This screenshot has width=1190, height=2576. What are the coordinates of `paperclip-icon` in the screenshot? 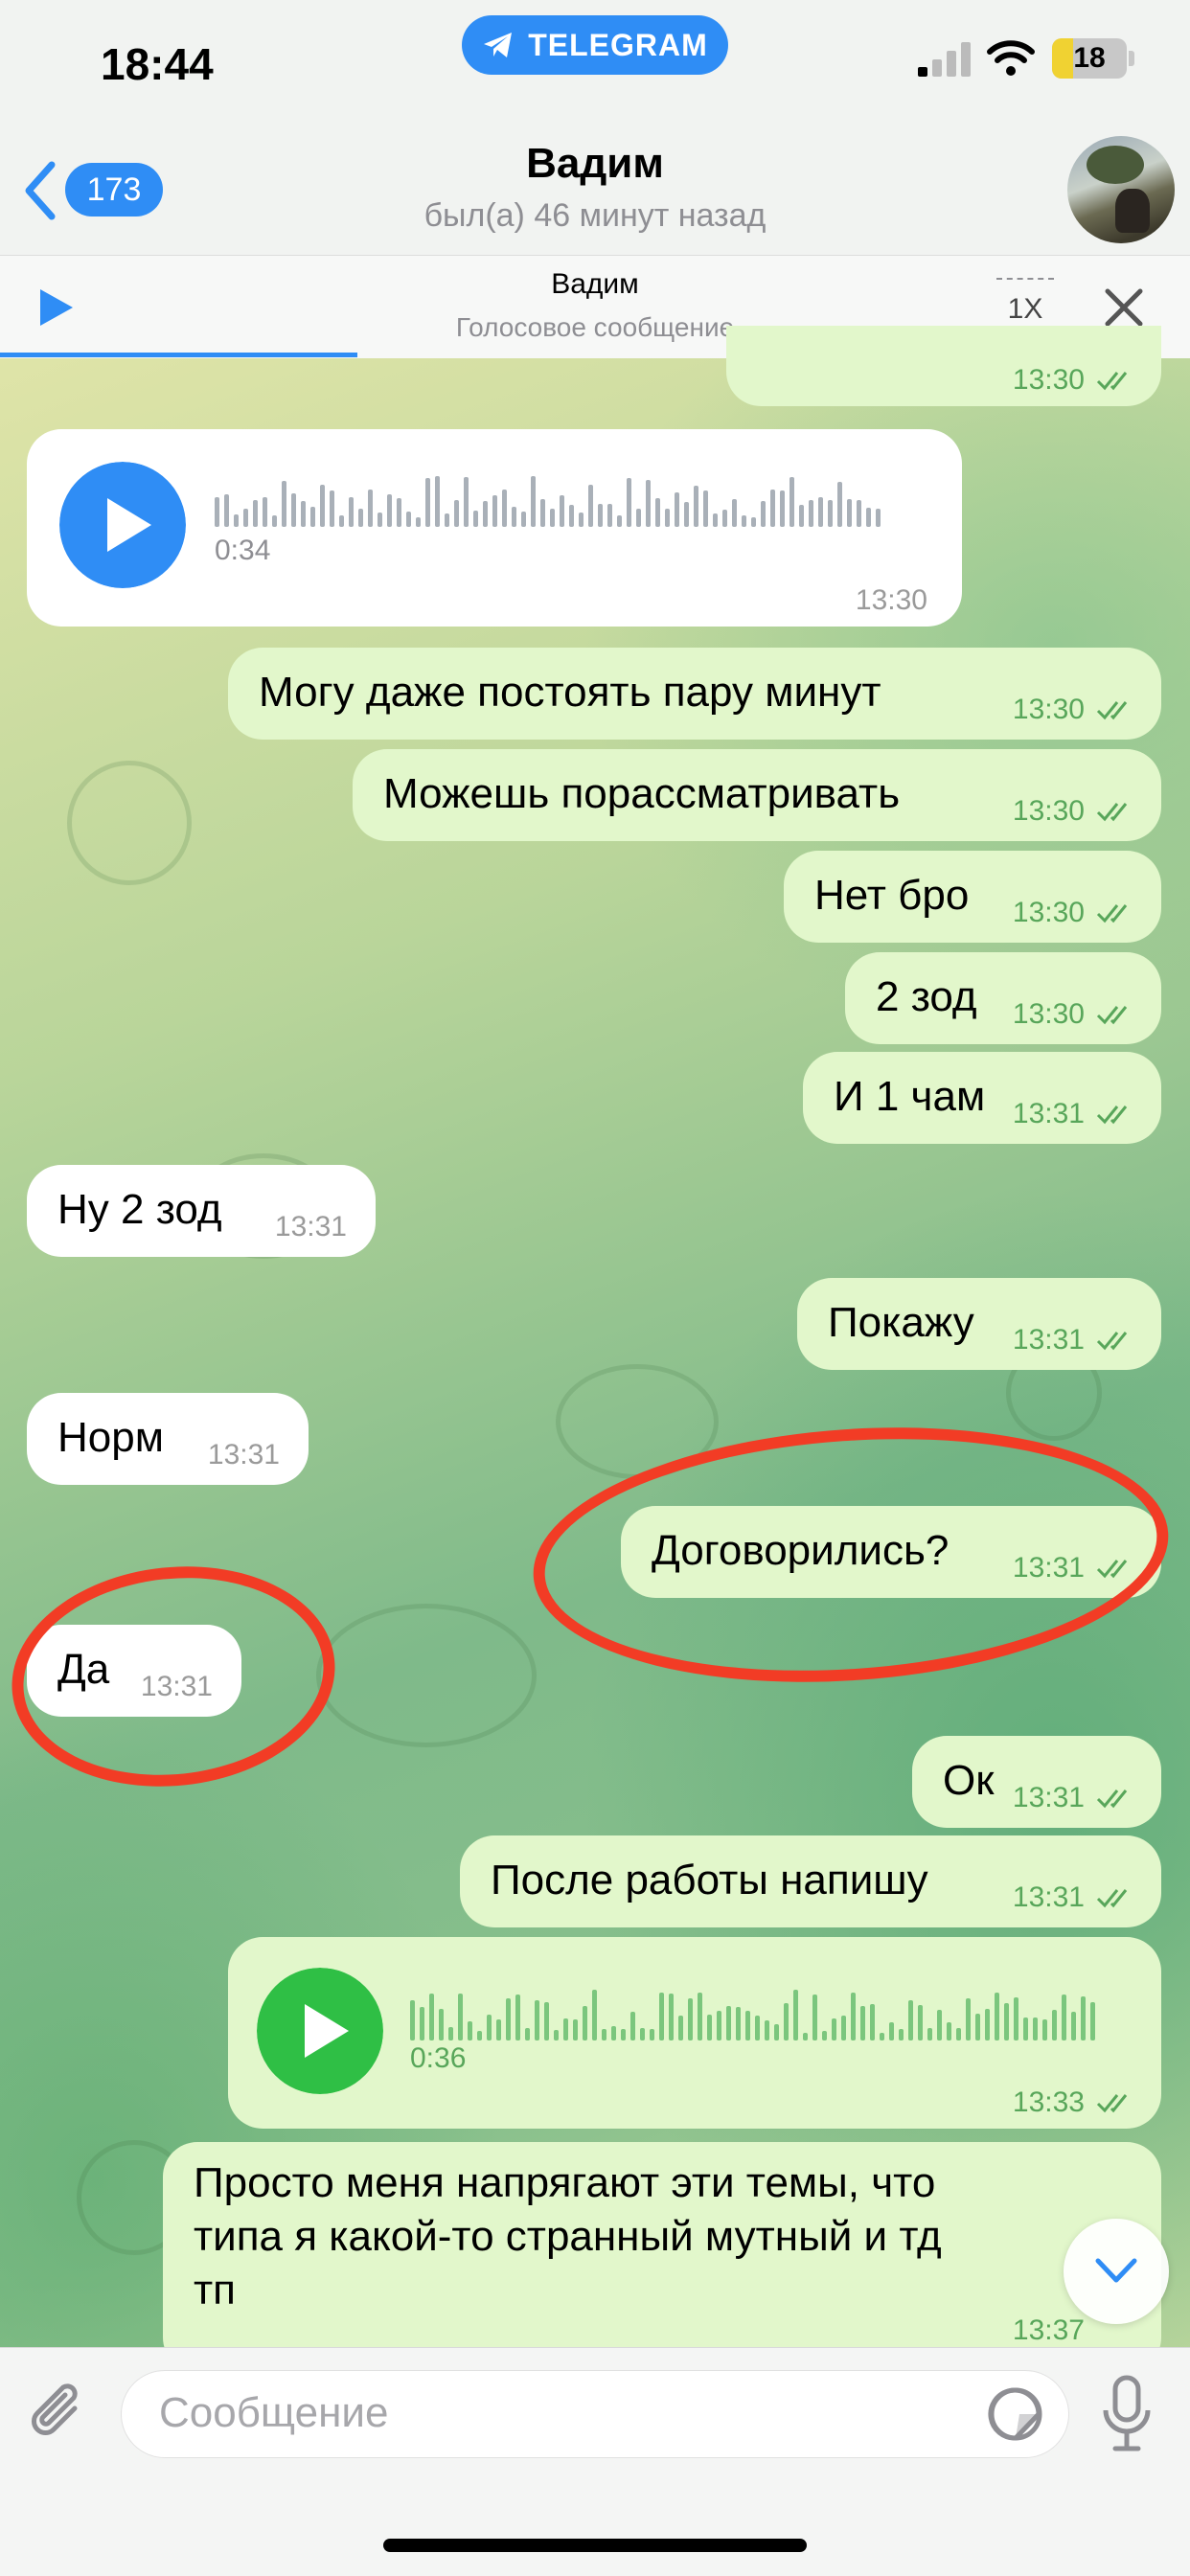 It's located at (59, 2414).